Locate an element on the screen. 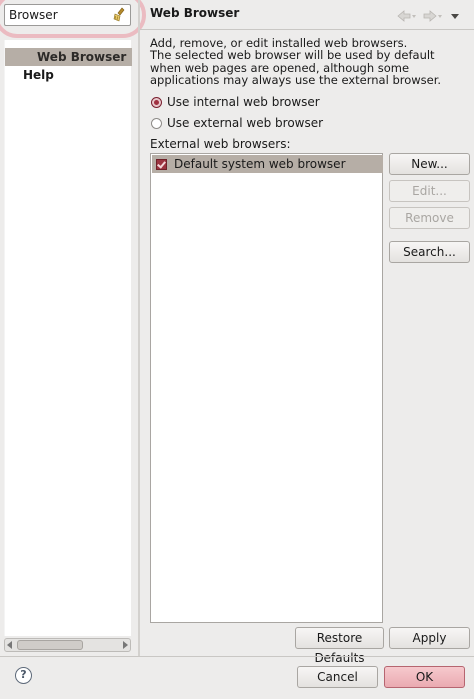 The width and height of the screenshot is (474, 699). tree-horizontal-scrollbar is located at coordinates (67, 645).